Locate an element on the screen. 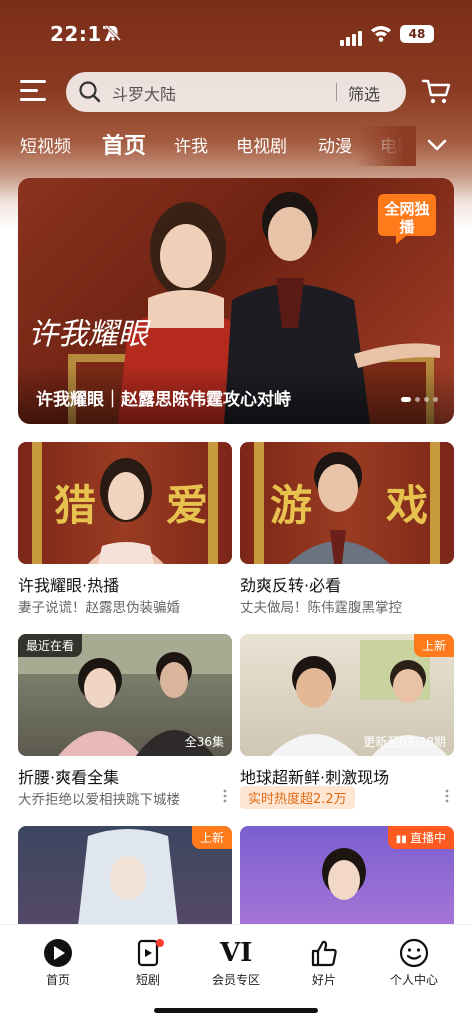  filter-button: 筛选 is located at coordinates (364, 93).